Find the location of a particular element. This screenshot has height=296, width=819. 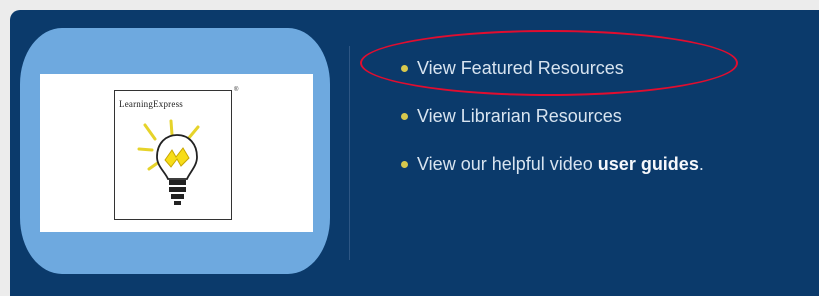

lightbulb-icon is located at coordinates (168, 162).